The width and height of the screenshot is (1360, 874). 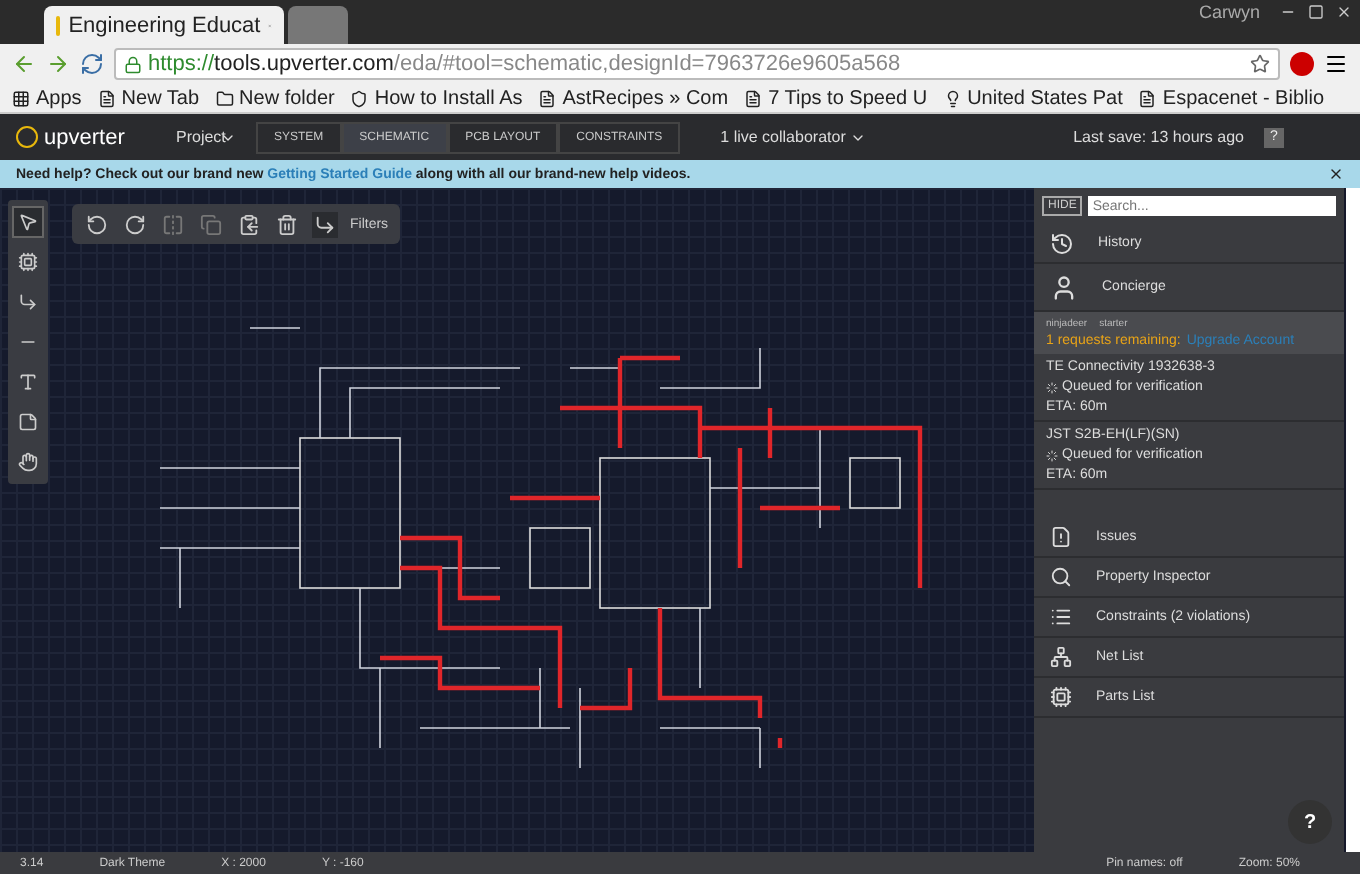 What do you see at coordinates (28, 422) in the screenshot?
I see `note-icon` at bounding box center [28, 422].